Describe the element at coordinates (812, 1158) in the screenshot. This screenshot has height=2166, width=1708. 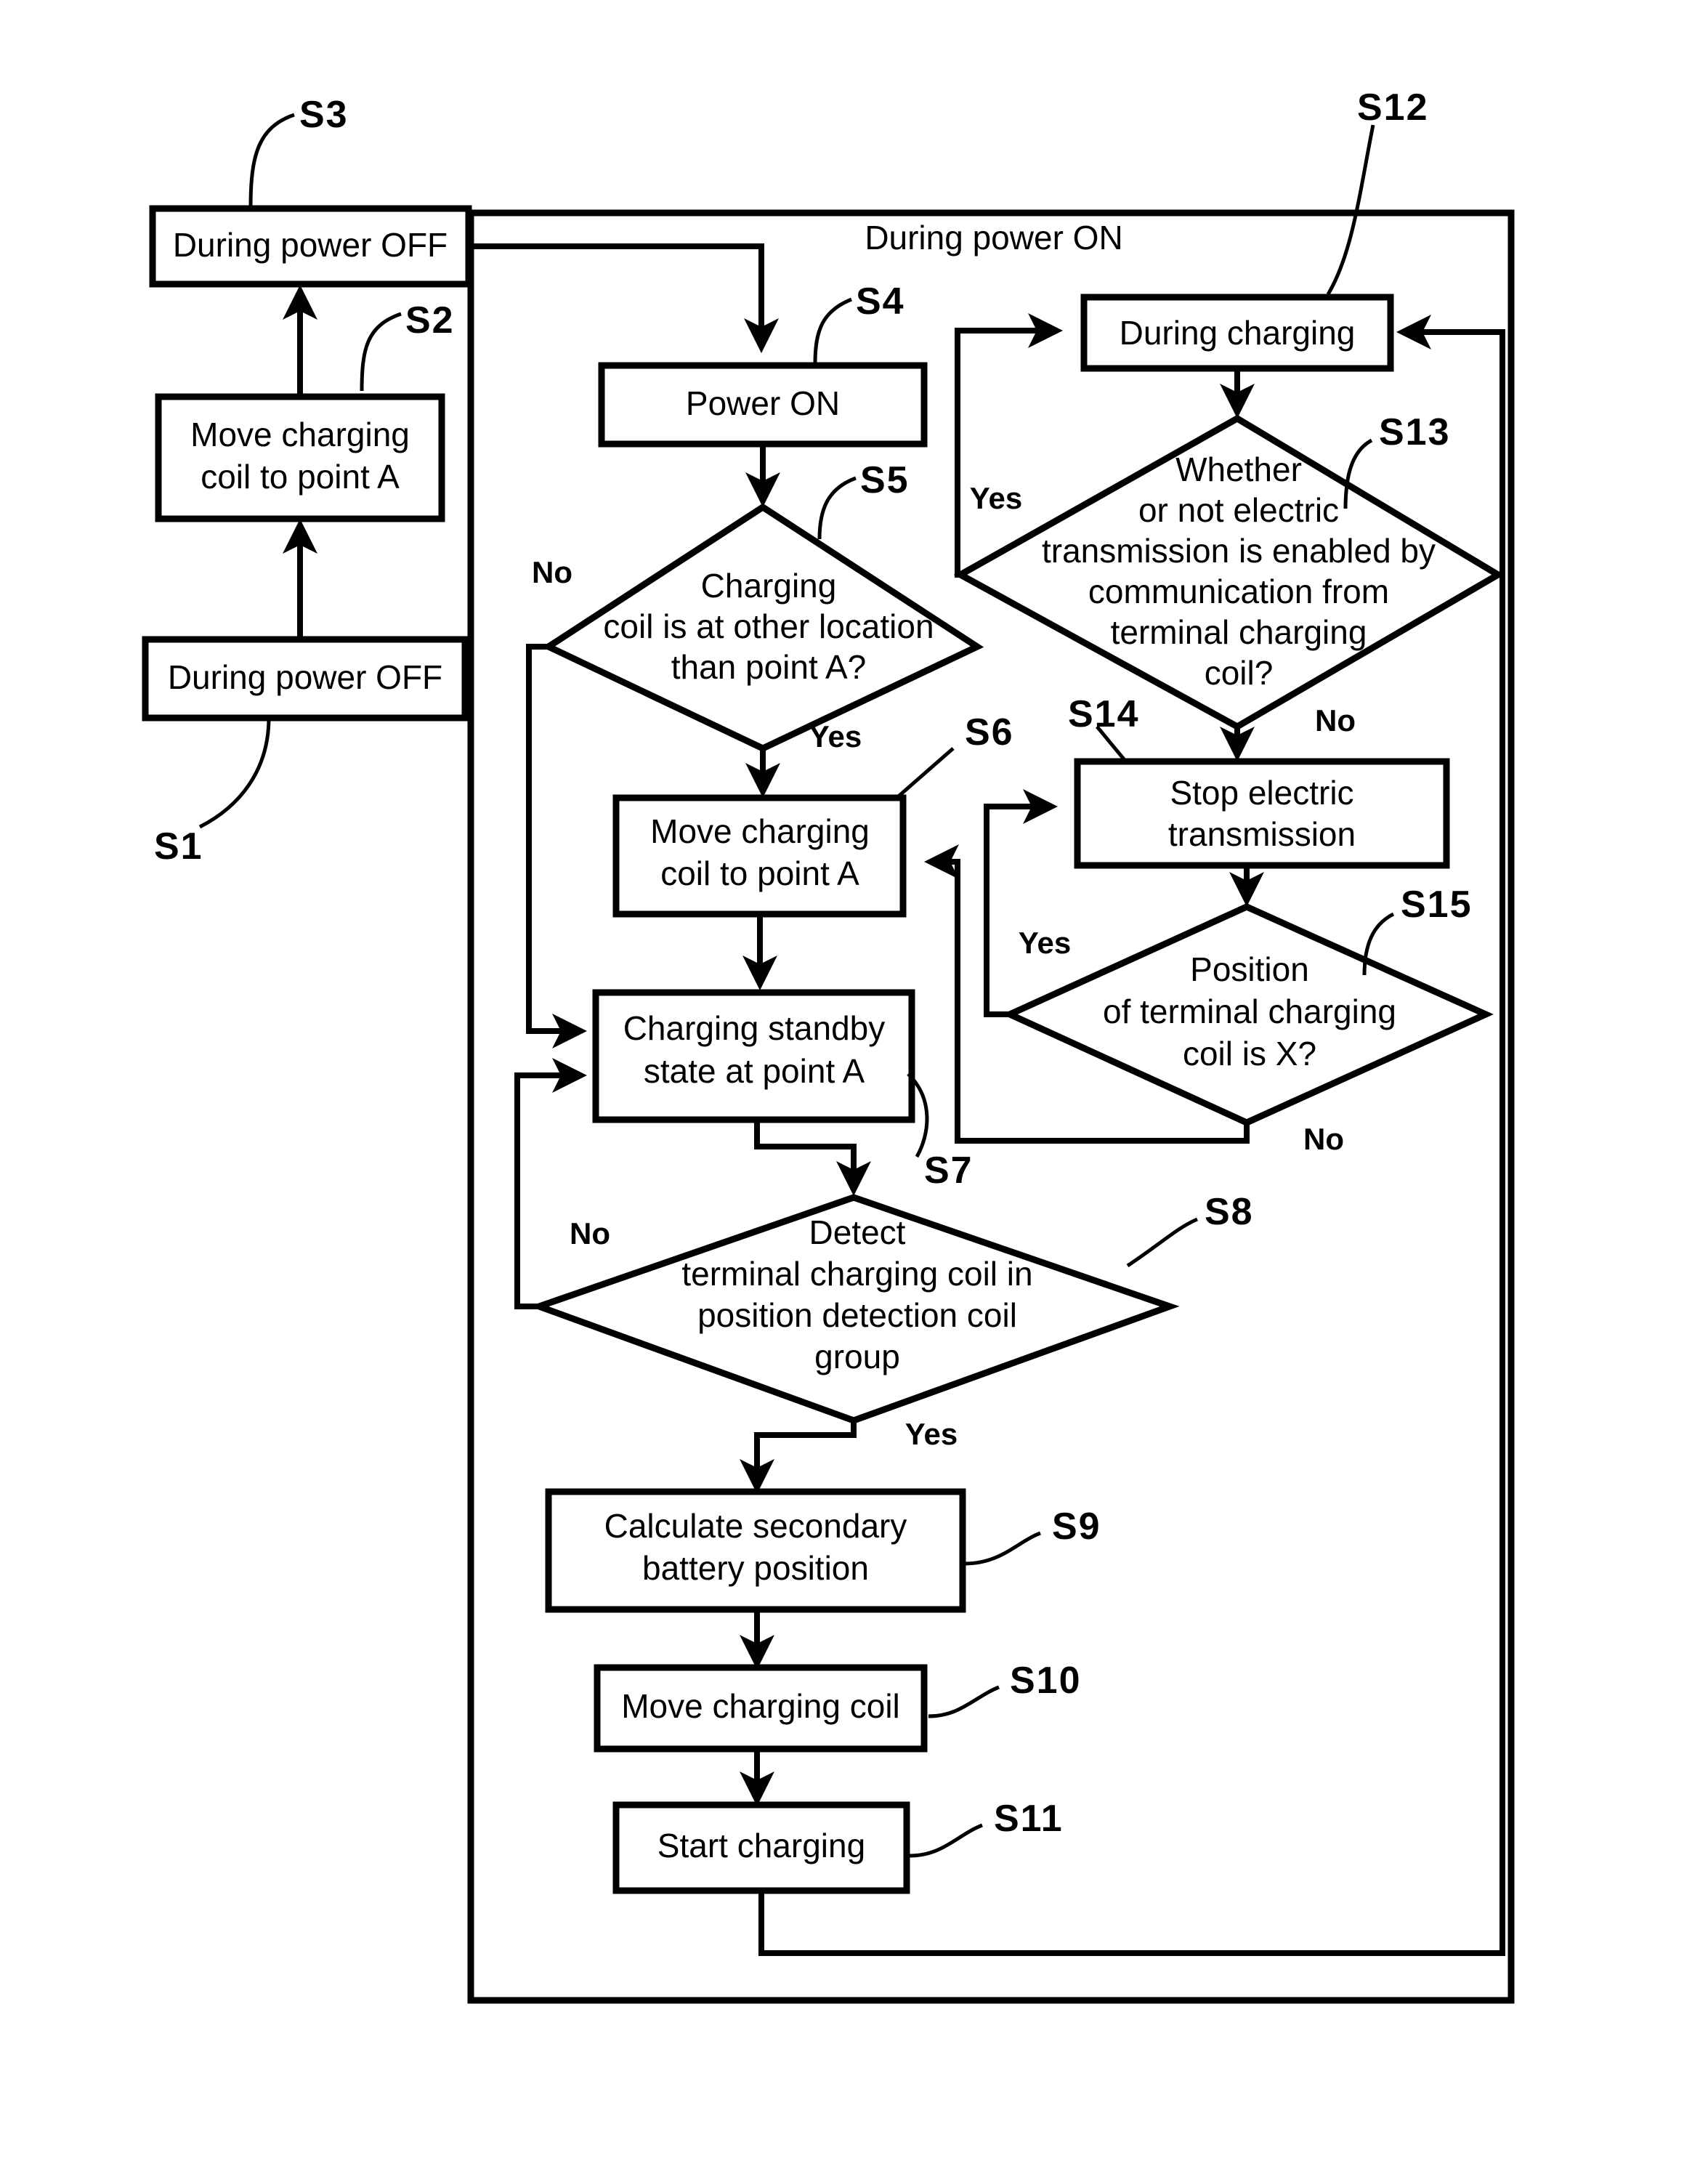
I see `edge-s7-to-s8` at that location.